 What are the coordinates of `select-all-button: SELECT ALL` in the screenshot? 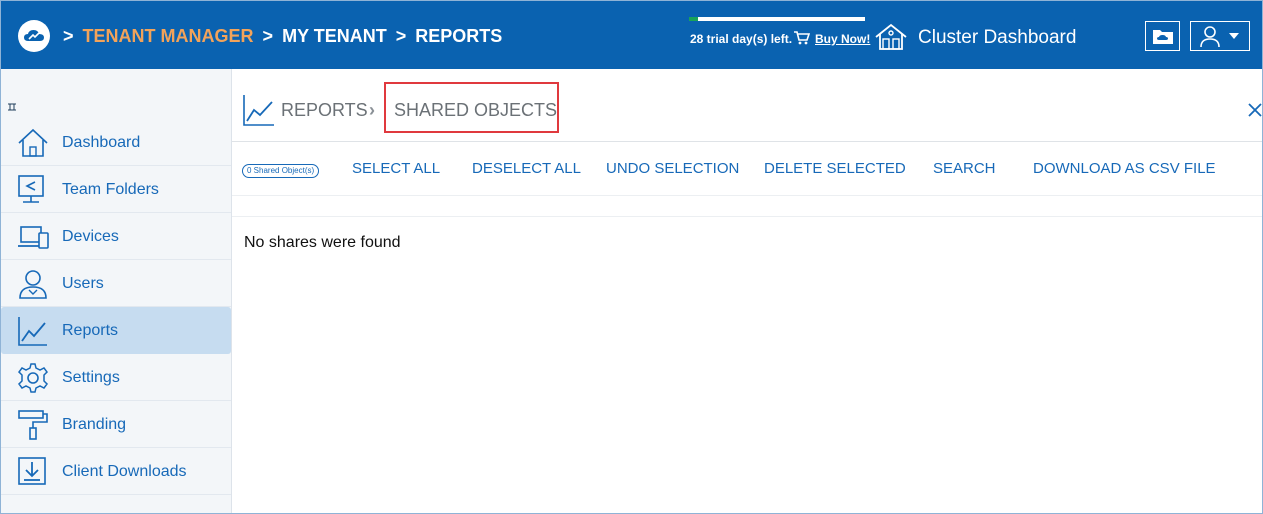 It's located at (396, 168).